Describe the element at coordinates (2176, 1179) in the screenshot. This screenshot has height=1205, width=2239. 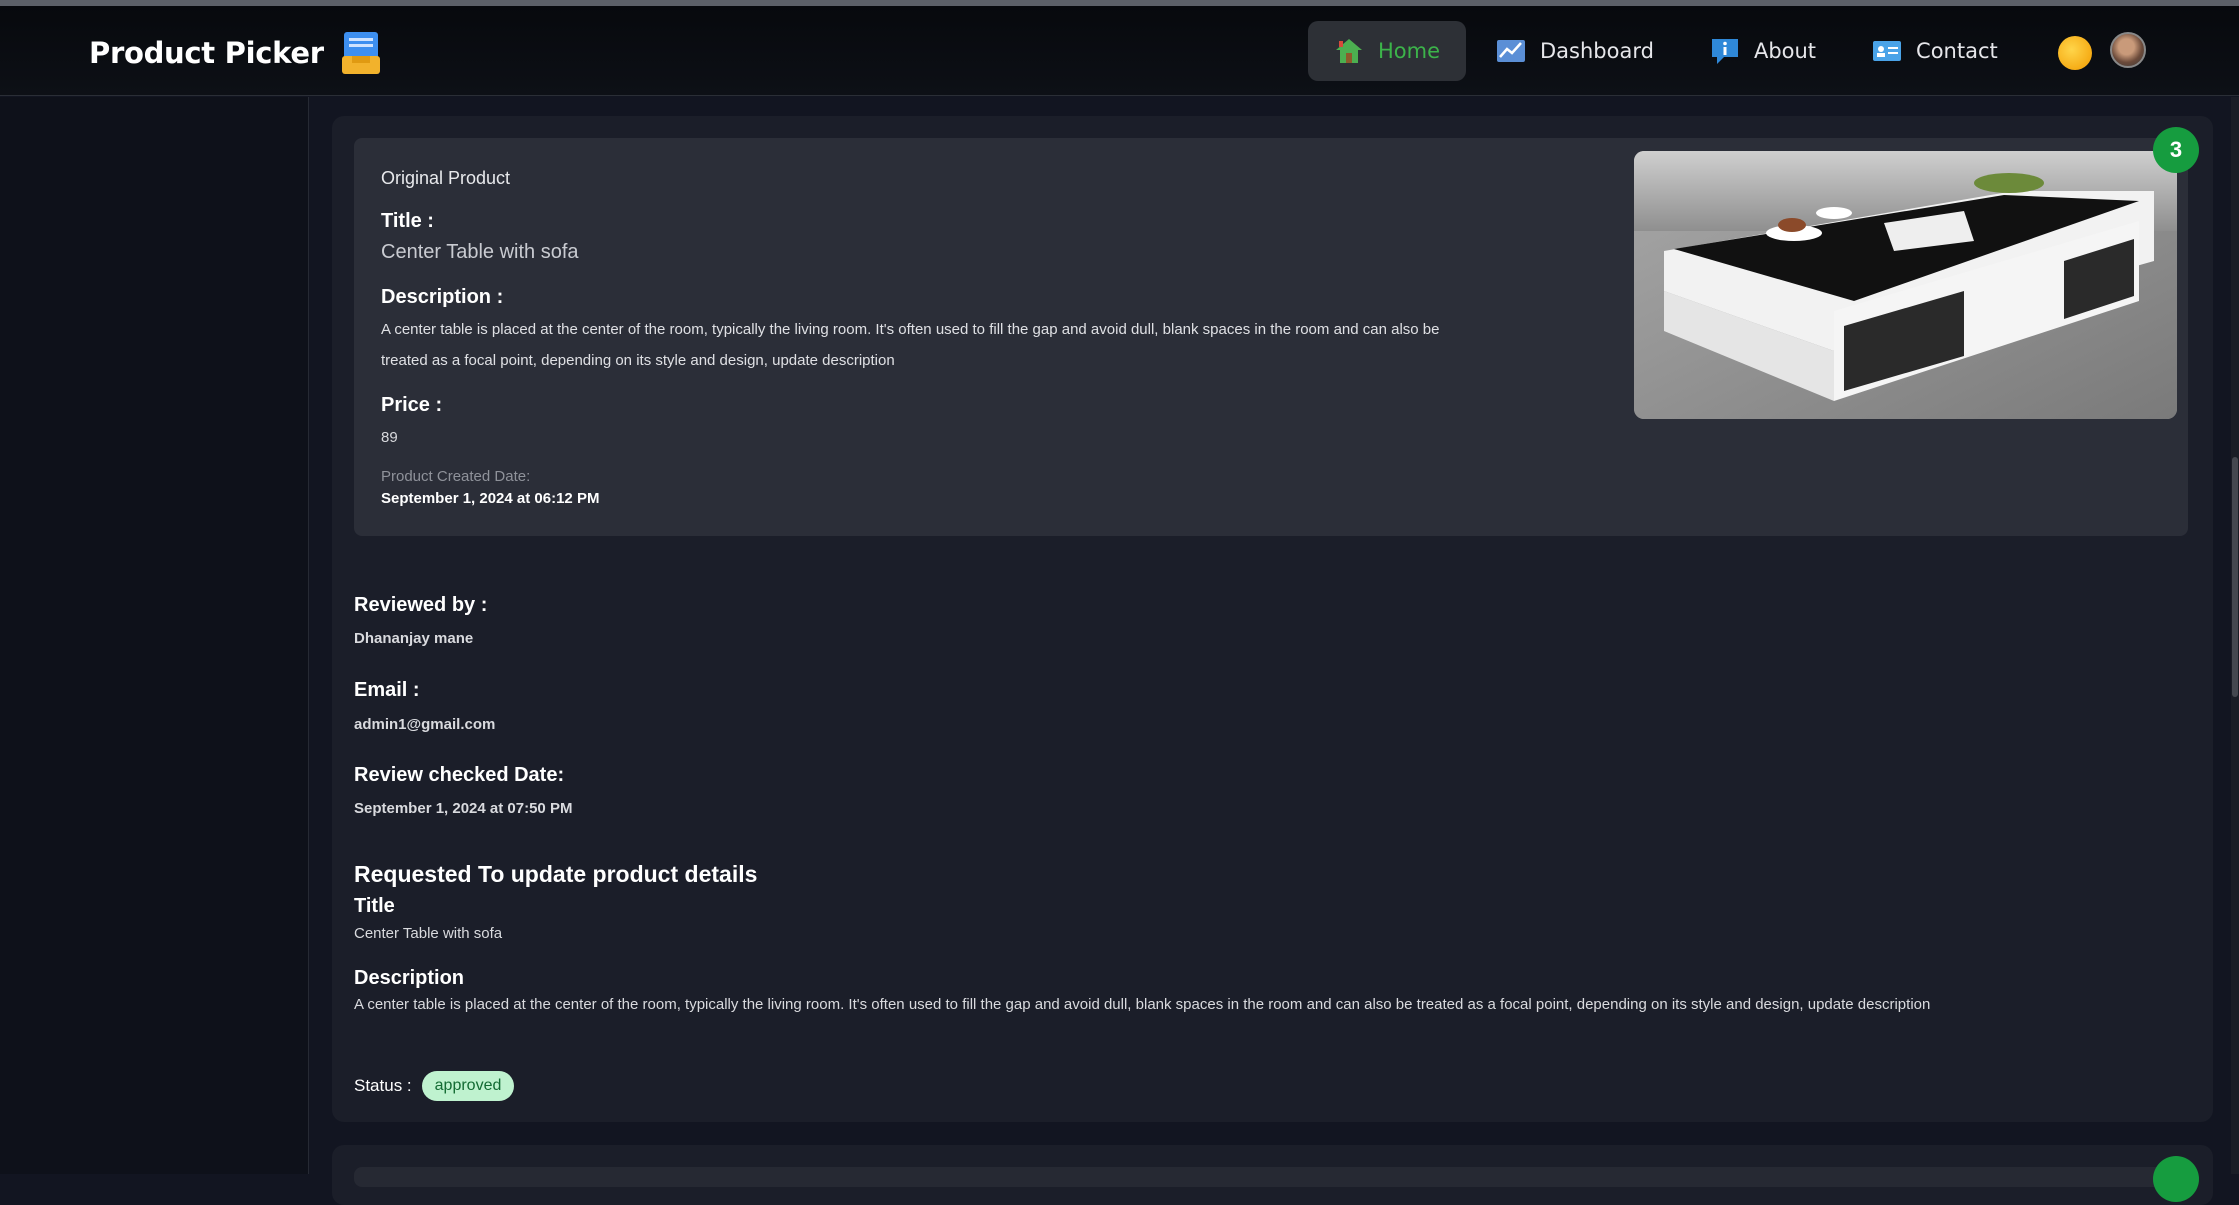
I see `next-card-badge` at that location.